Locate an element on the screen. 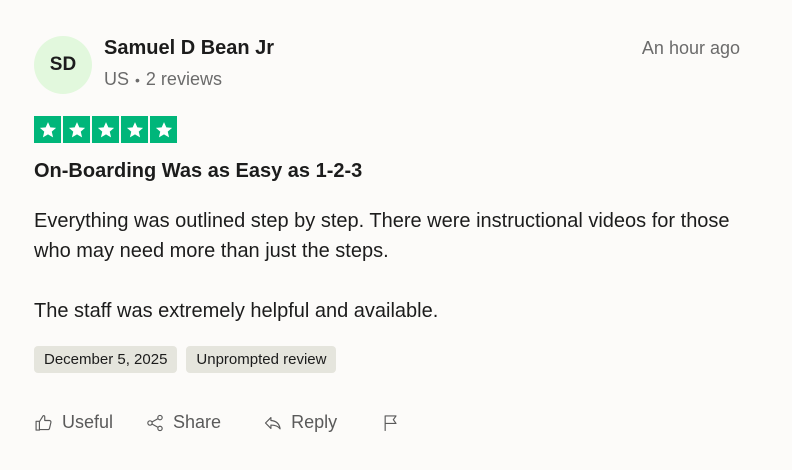 This screenshot has height=470, width=792. date-badge: December 5, 2025 is located at coordinates (106, 359).